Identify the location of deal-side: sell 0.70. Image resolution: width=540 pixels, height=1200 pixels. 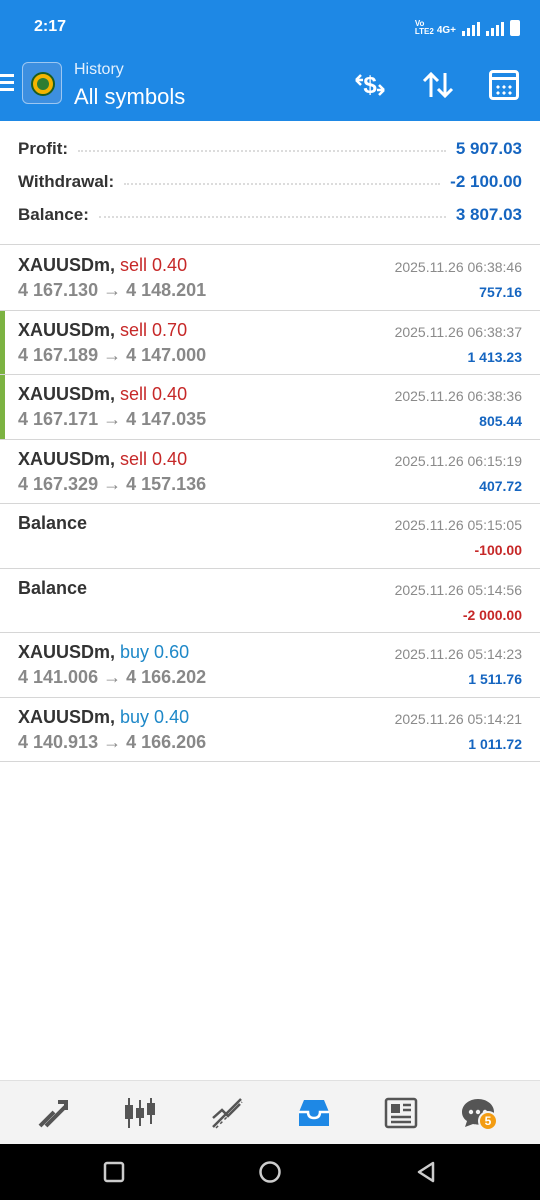
(154, 329).